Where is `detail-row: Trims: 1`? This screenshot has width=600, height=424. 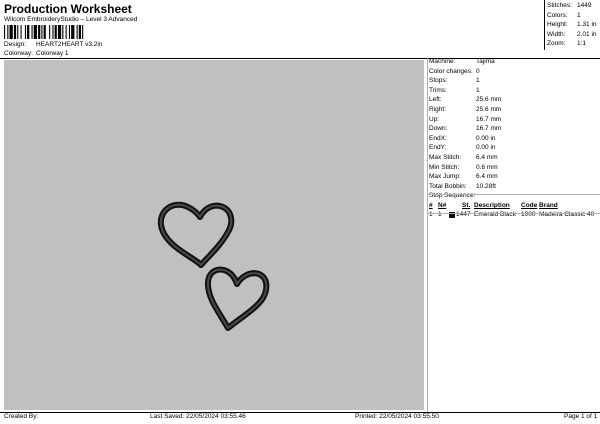
detail-row: Trims: 1 is located at coordinates (514, 92).